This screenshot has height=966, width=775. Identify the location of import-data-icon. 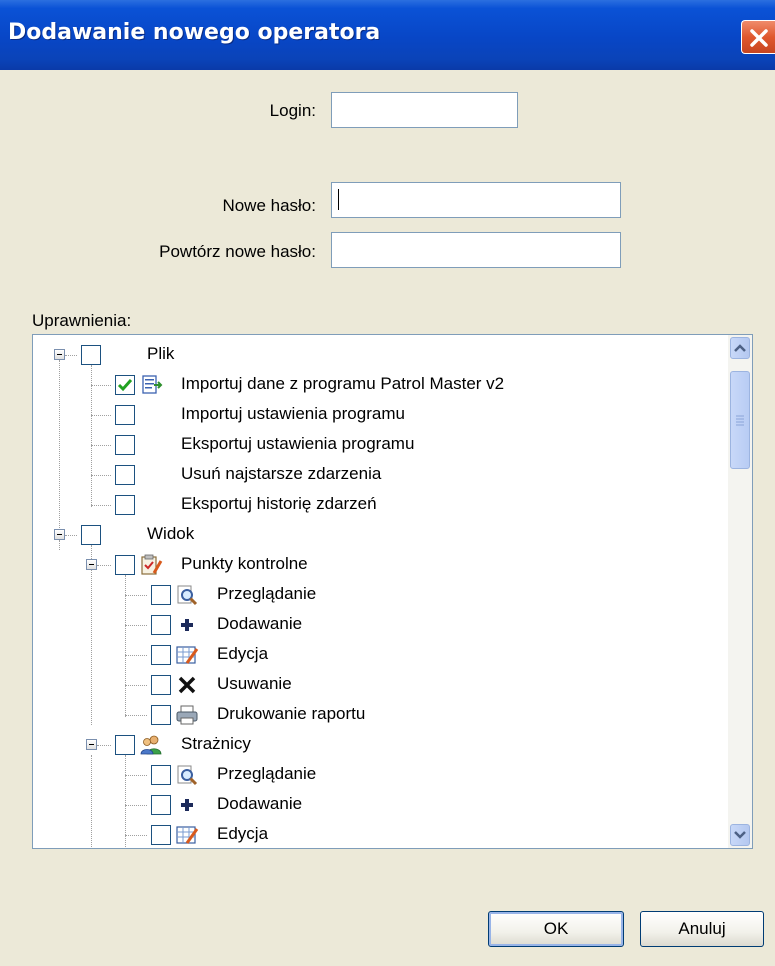
(151, 385).